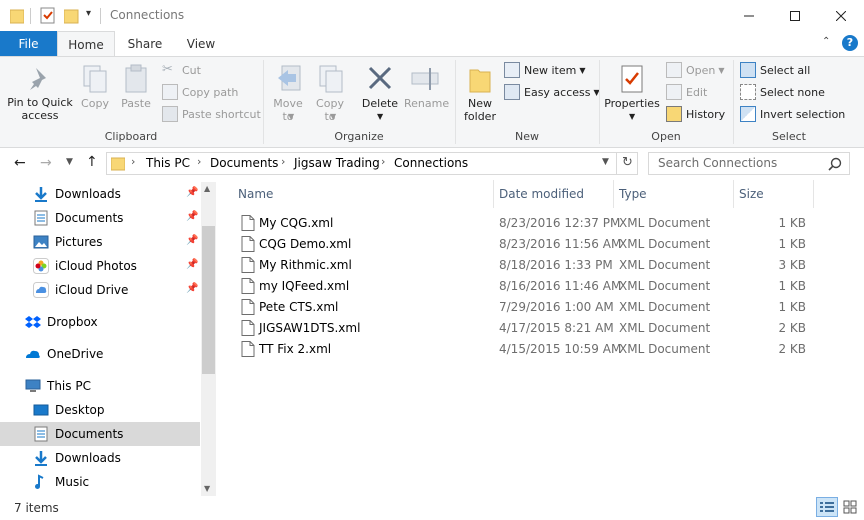  I want to click on forward-arrow-icon: →, so click(46, 163).